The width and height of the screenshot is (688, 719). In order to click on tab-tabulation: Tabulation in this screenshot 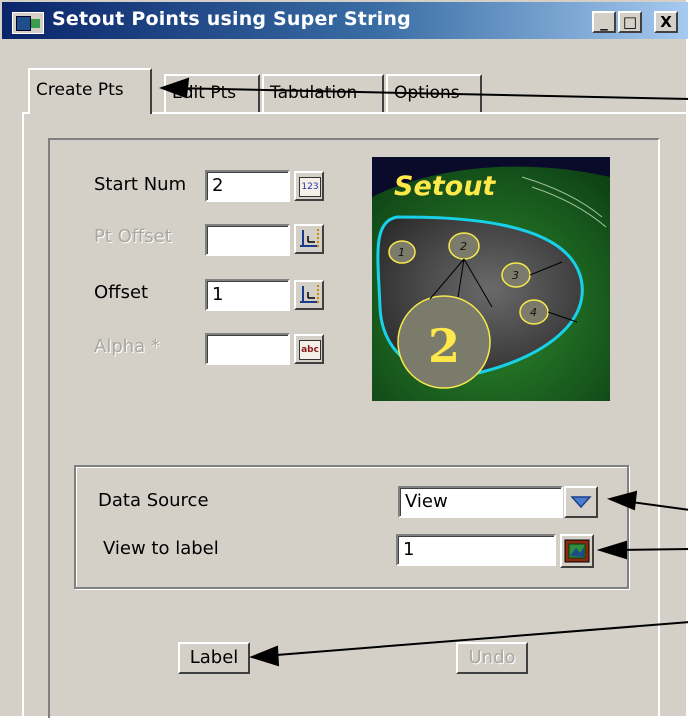, I will do `click(323, 93)`.